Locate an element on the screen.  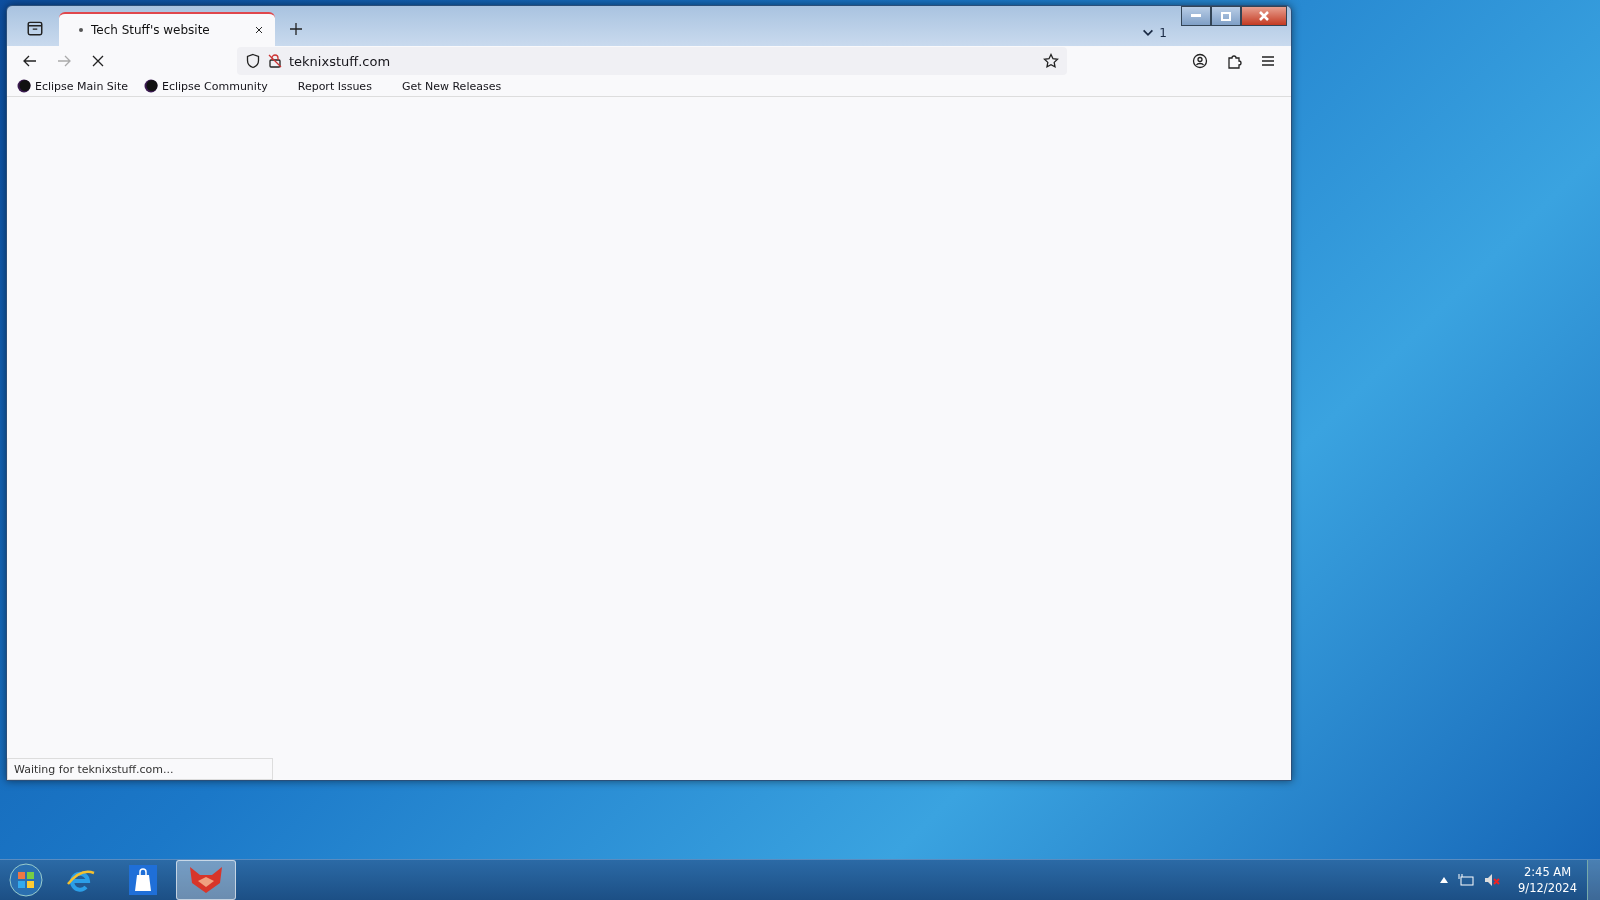
lock-icon is located at coordinates (275, 61).